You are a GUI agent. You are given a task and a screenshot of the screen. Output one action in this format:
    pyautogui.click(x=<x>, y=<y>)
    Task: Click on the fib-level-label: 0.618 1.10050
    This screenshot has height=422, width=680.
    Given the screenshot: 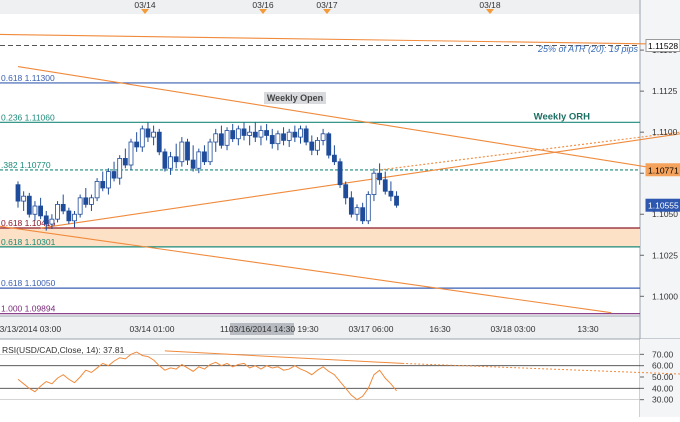 What is the action you would take?
    pyautogui.click(x=28, y=283)
    